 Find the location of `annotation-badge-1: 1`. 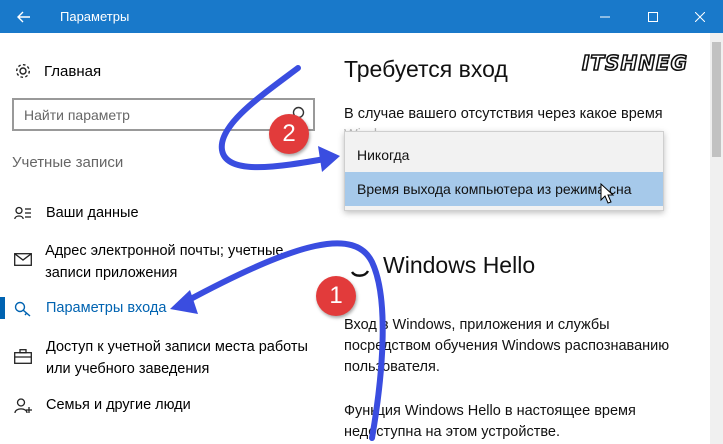

annotation-badge-1: 1 is located at coordinates (336, 296).